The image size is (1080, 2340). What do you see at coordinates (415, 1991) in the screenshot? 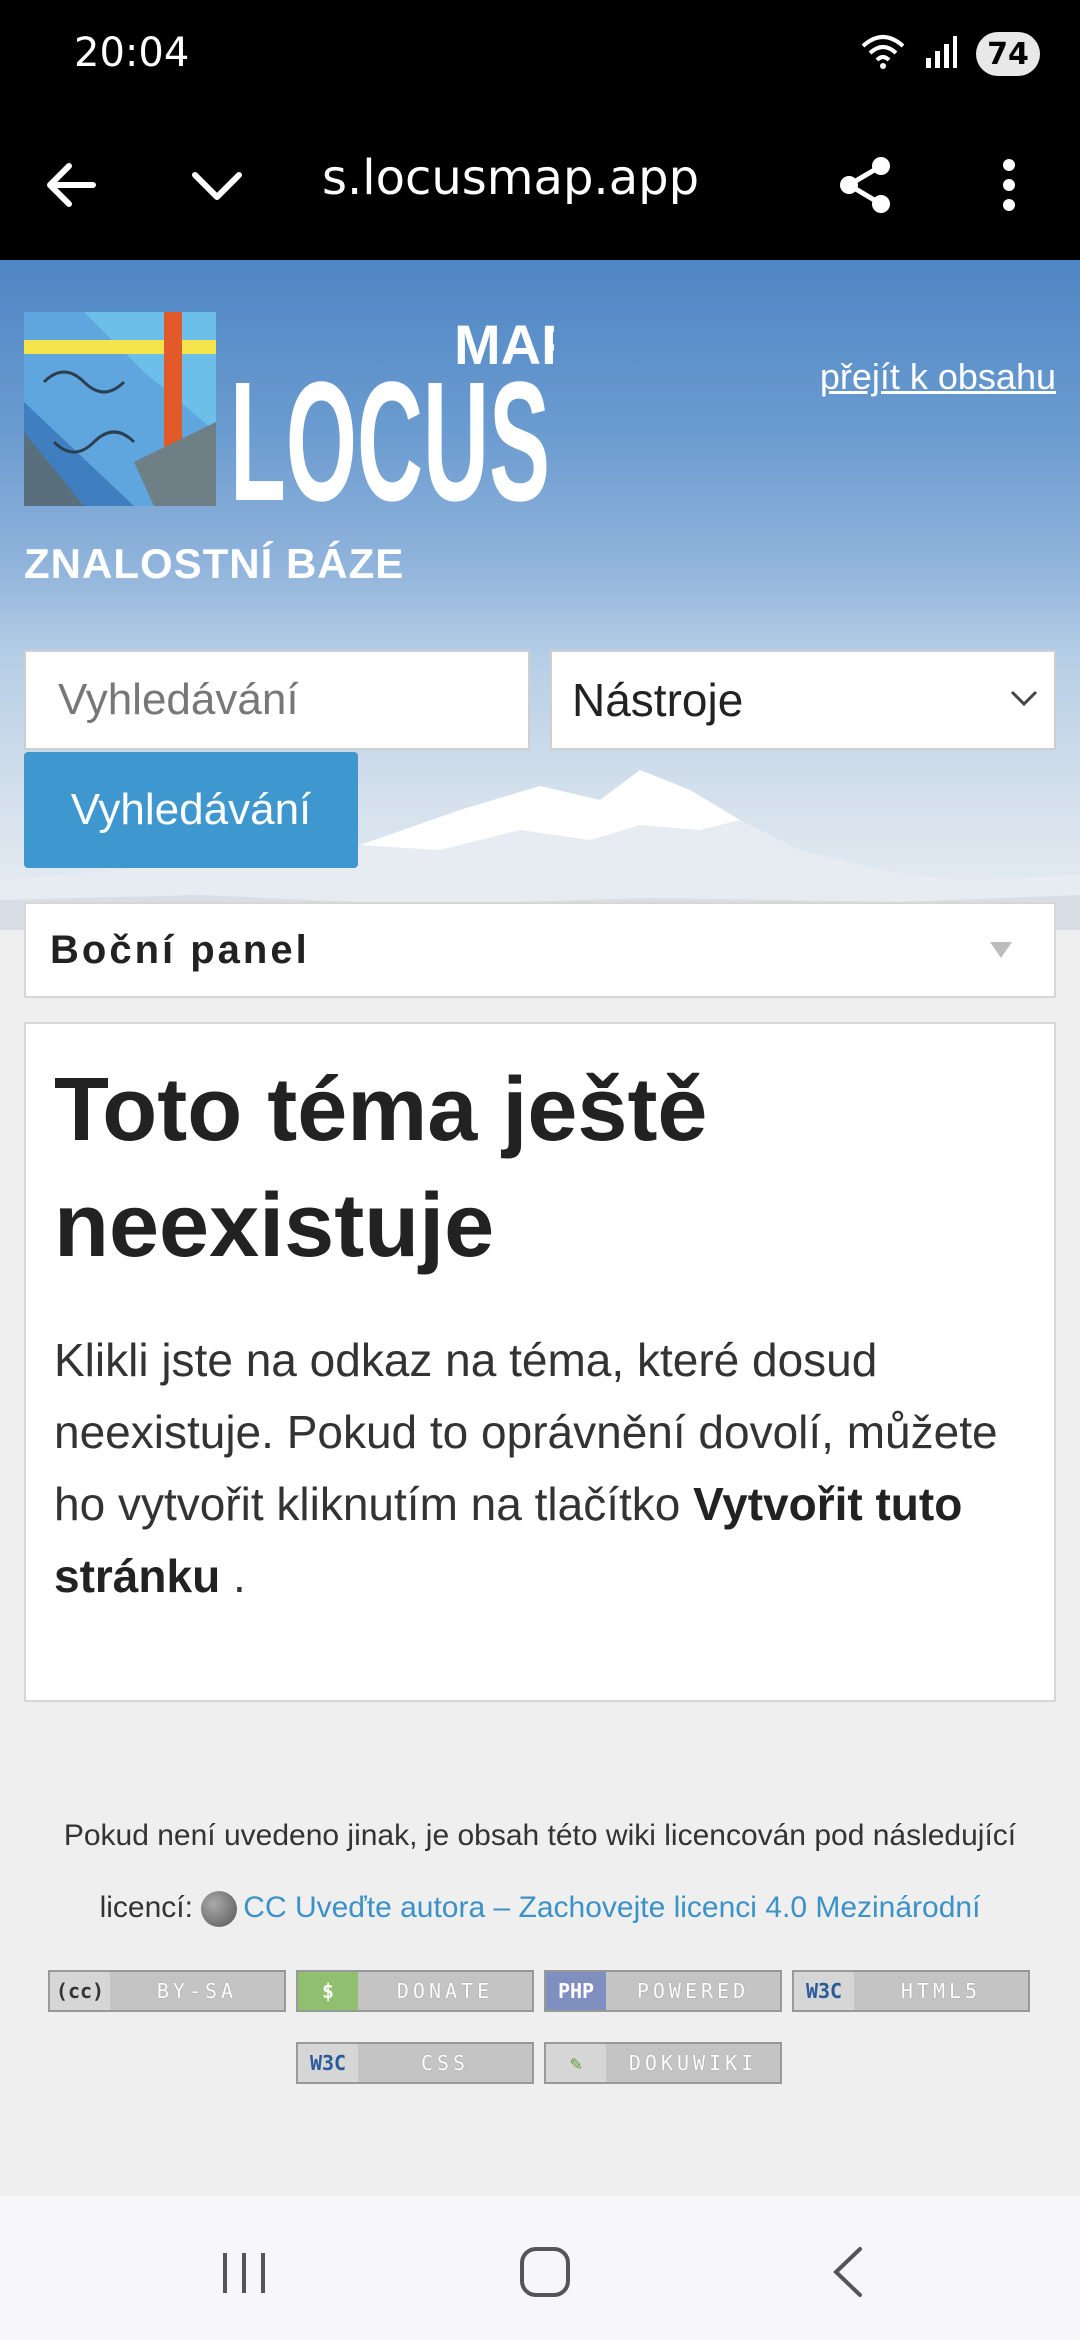
I see `badge-donate: $ DONATE` at bounding box center [415, 1991].